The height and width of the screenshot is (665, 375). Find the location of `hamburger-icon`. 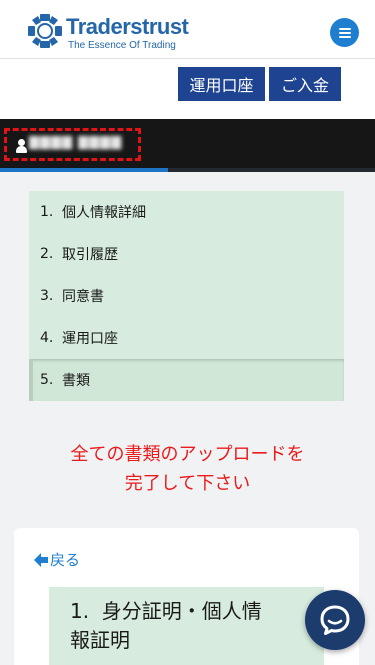

hamburger-icon is located at coordinates (344, 28).